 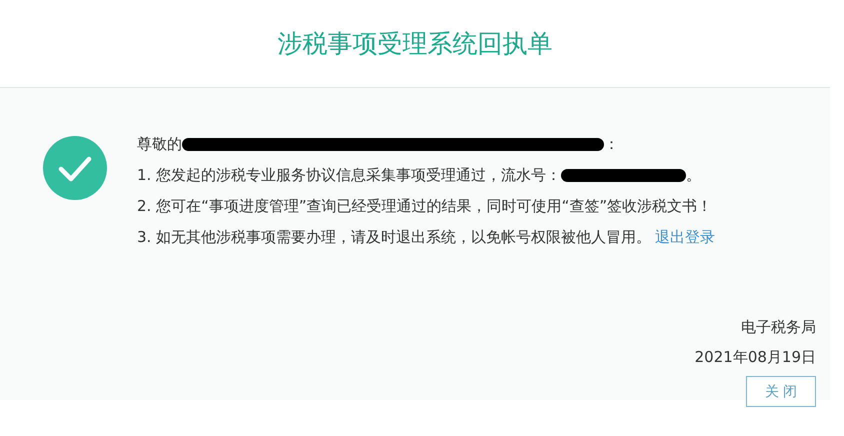 I want to click on message-text: ：, so click(x=611, y=144).